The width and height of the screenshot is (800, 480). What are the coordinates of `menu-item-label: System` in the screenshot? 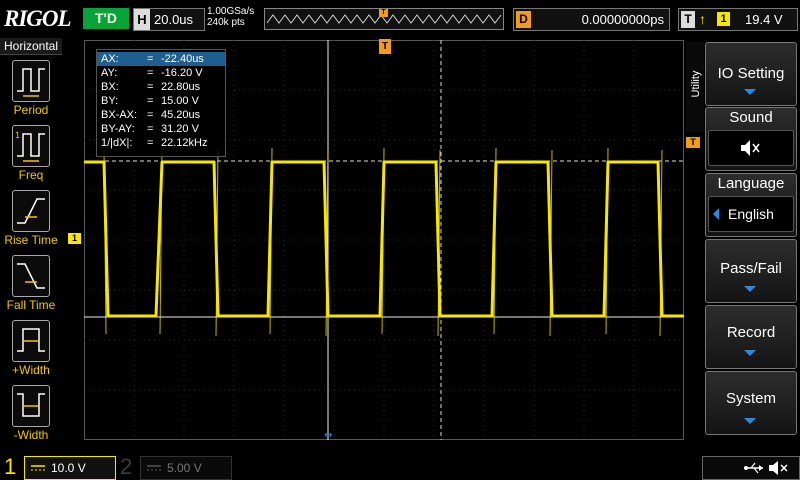 It's located at (750, 398).